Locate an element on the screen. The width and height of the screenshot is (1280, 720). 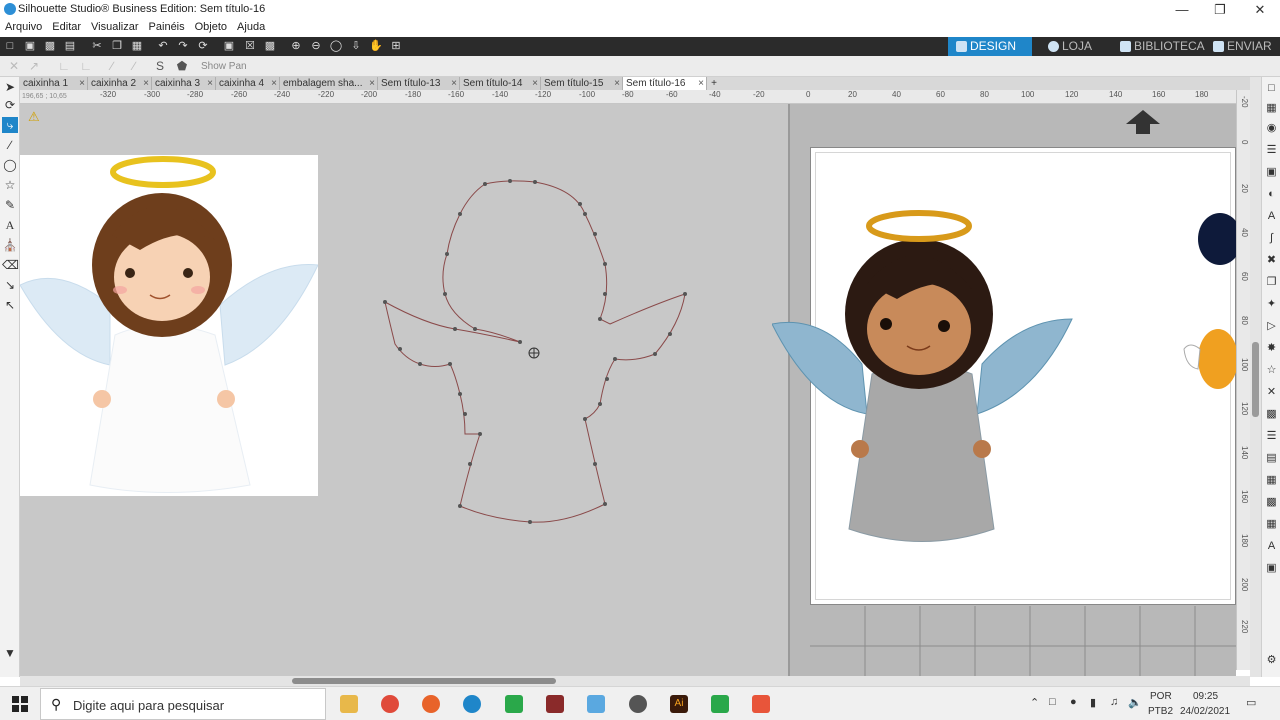
corner-point-icon: ∟ is located at coordinates (64, 66).